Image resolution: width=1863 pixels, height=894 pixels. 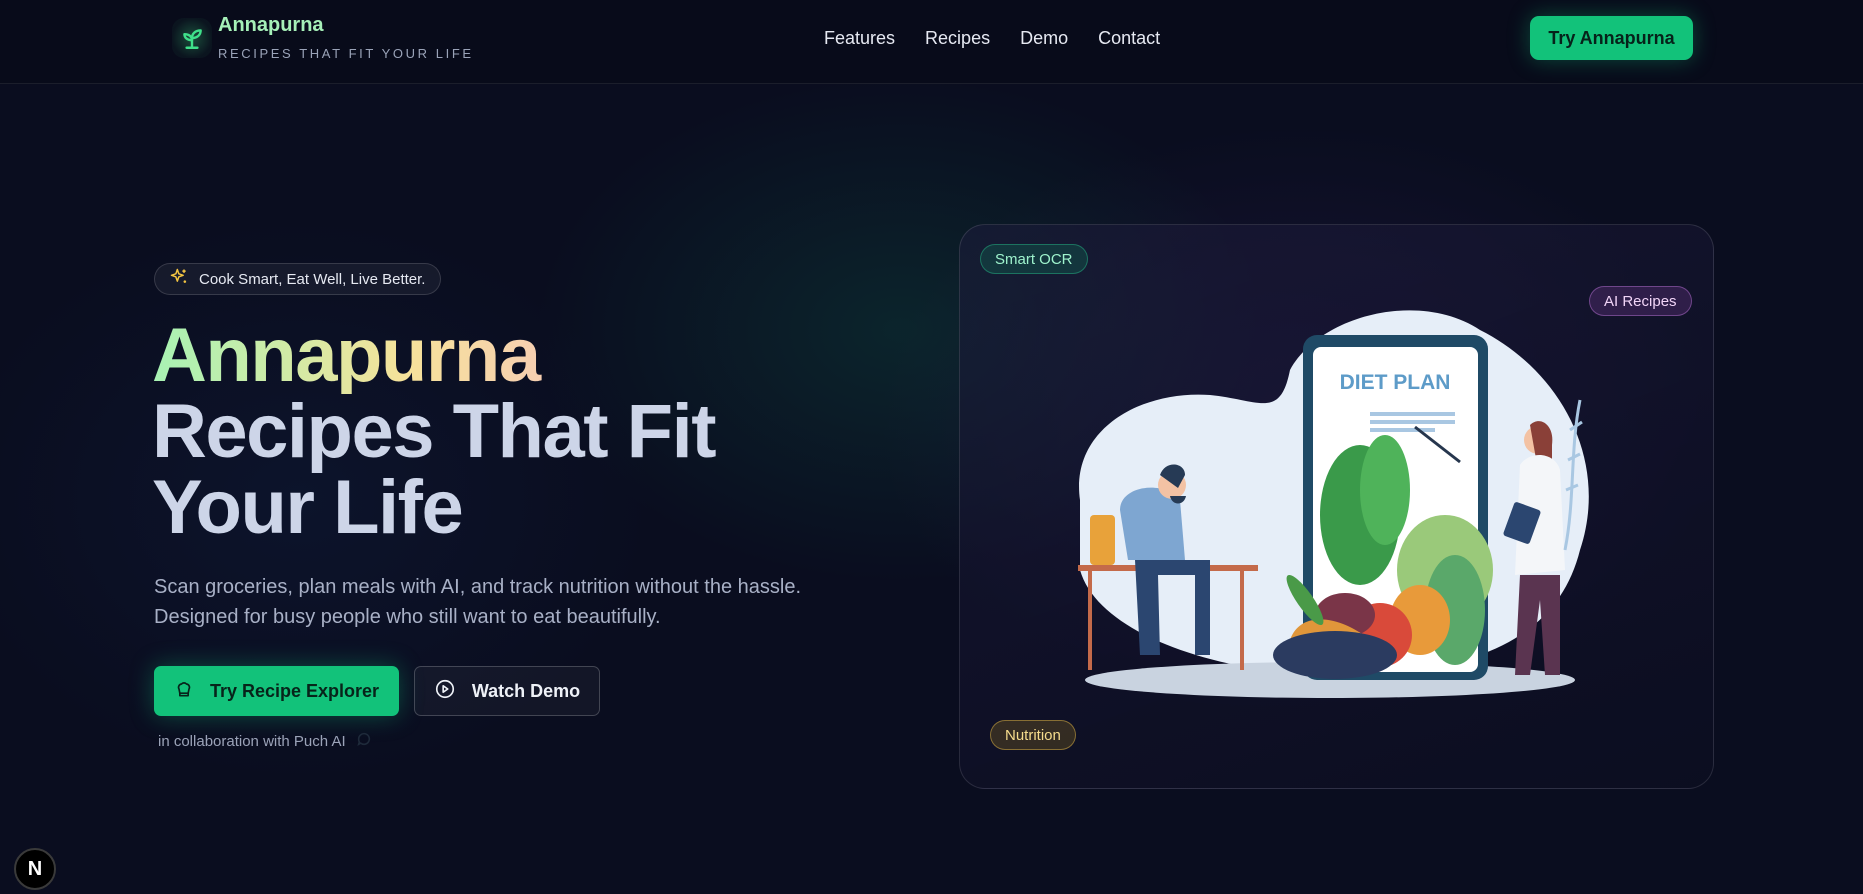 What do you see at coordinates (184, 691) in the screenshot?
I see `chef-hat-icon` at bounding box center [184, 691].